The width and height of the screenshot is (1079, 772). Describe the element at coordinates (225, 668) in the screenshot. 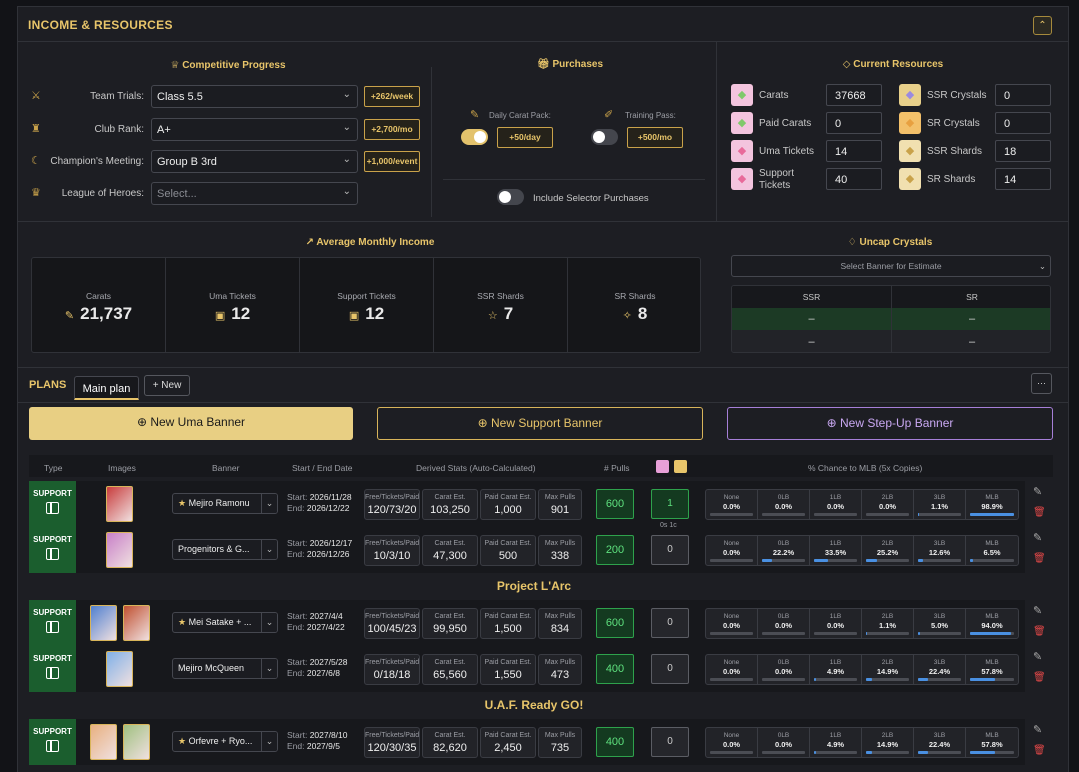

I see `banner-select: Mejiro McQueen ⌄` at that location.